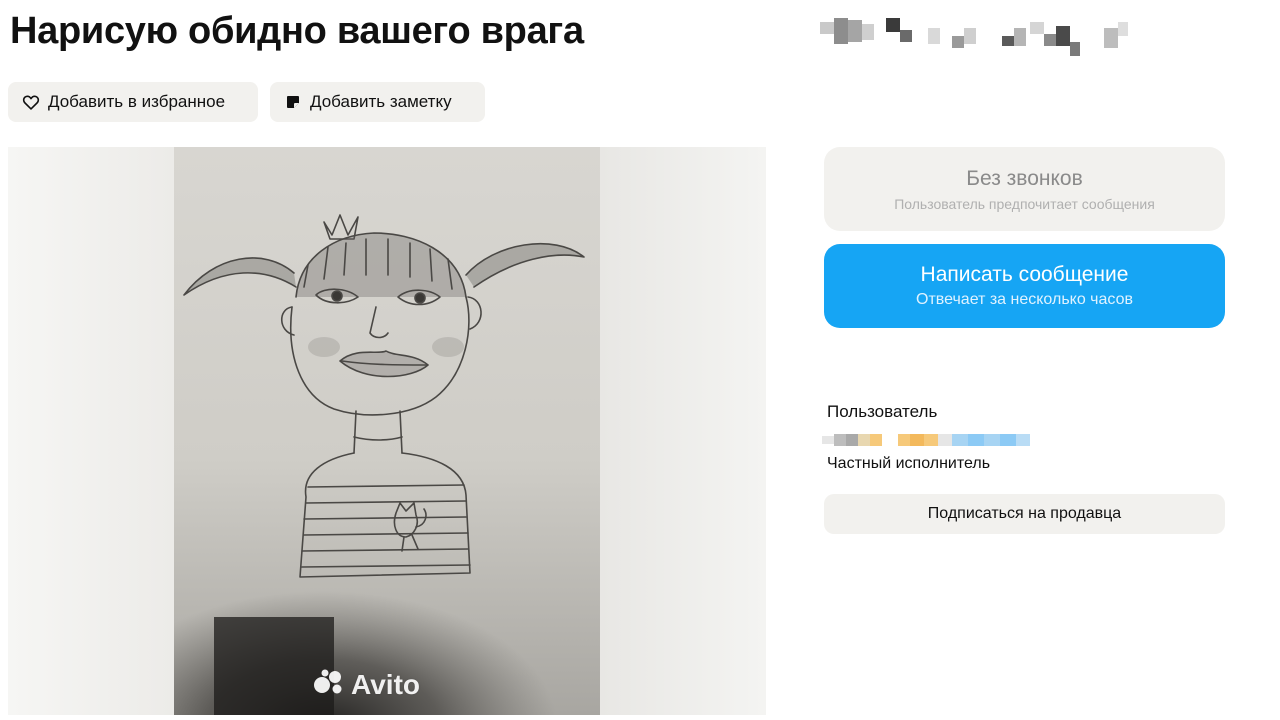 The height and width of the screenshot is (720, 1280). Describe the element at coordinates (926, 440) in the screenshot. I see `seller-name-redacted` at that location.